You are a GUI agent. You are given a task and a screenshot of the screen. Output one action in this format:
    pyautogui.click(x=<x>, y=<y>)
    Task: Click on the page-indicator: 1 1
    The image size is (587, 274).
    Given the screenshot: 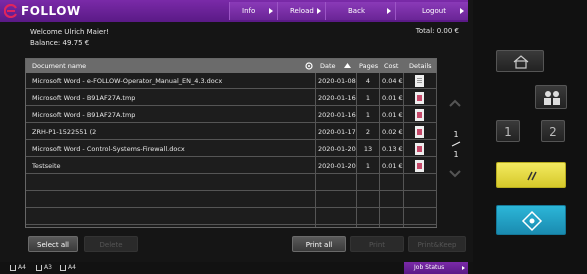 What is the action you would take?
    pyautogui.click(x=456, y=145)
    